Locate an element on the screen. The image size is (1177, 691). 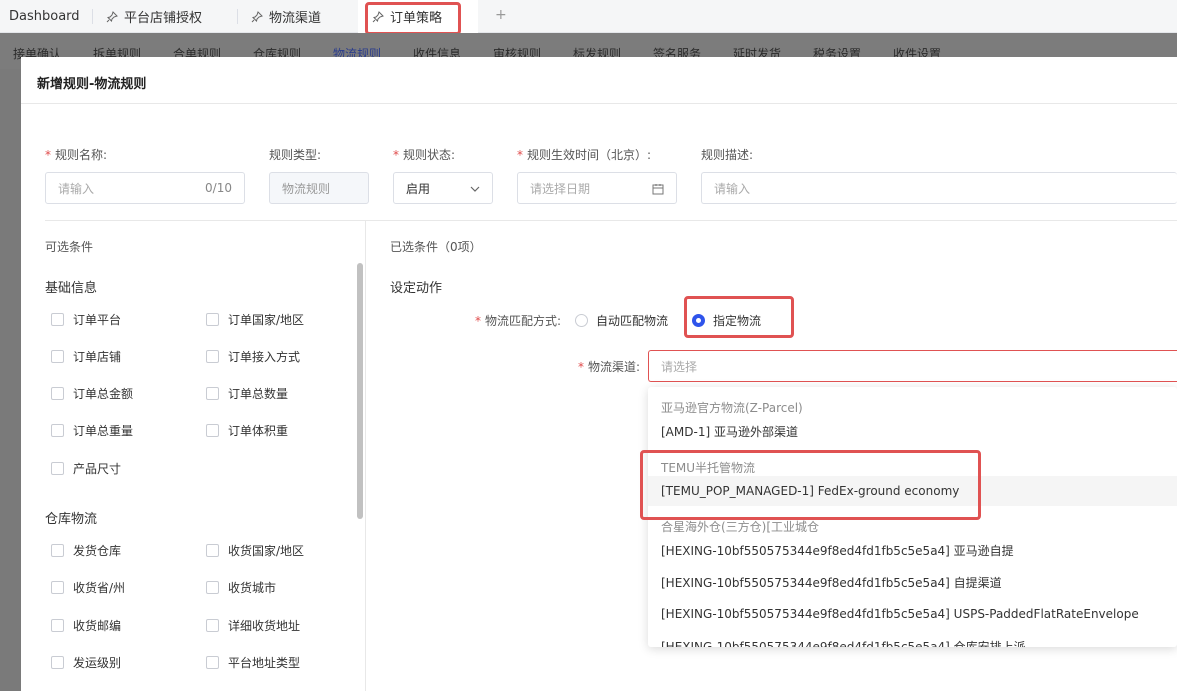
condition-checkbox: 发运级别 is located at coordinates (86, 662).